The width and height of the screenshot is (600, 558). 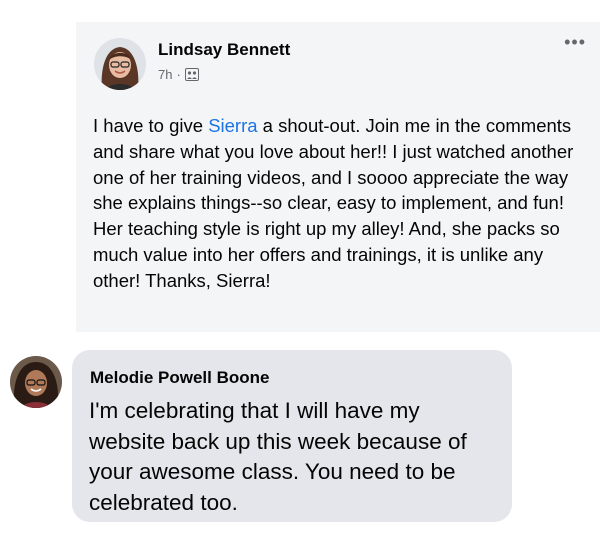 What do you see at coordinates (165, 74) in the screenshot?
I see `post-time: 7h` at bounding box center [165, 74].